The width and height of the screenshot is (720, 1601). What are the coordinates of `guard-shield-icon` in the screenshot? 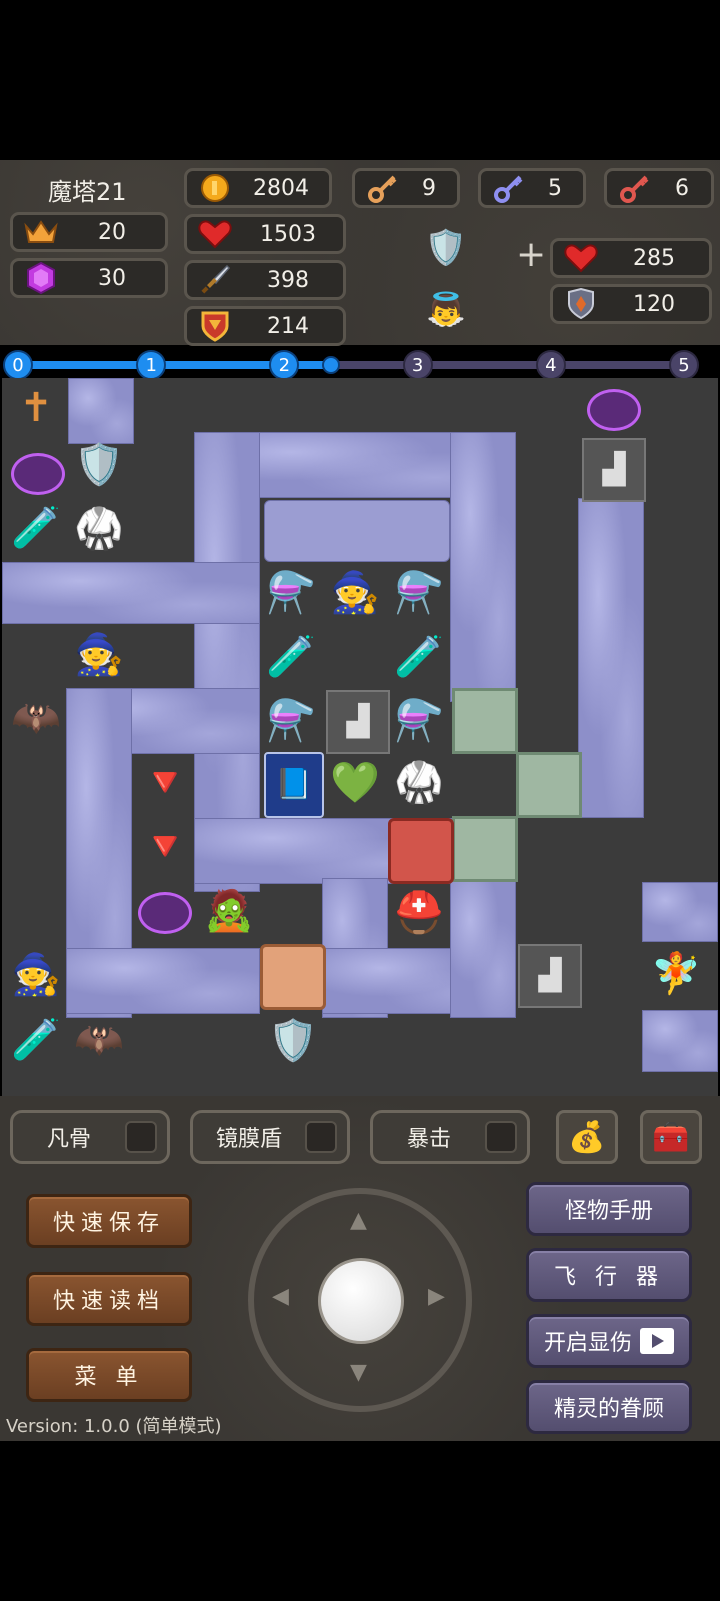 It's located at (581, 304).